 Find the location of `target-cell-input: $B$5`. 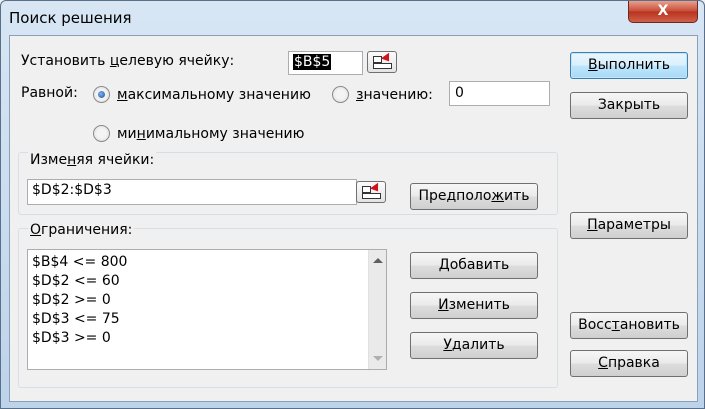

target-cell-input: $B$5 is located at coordinates (325, 63).